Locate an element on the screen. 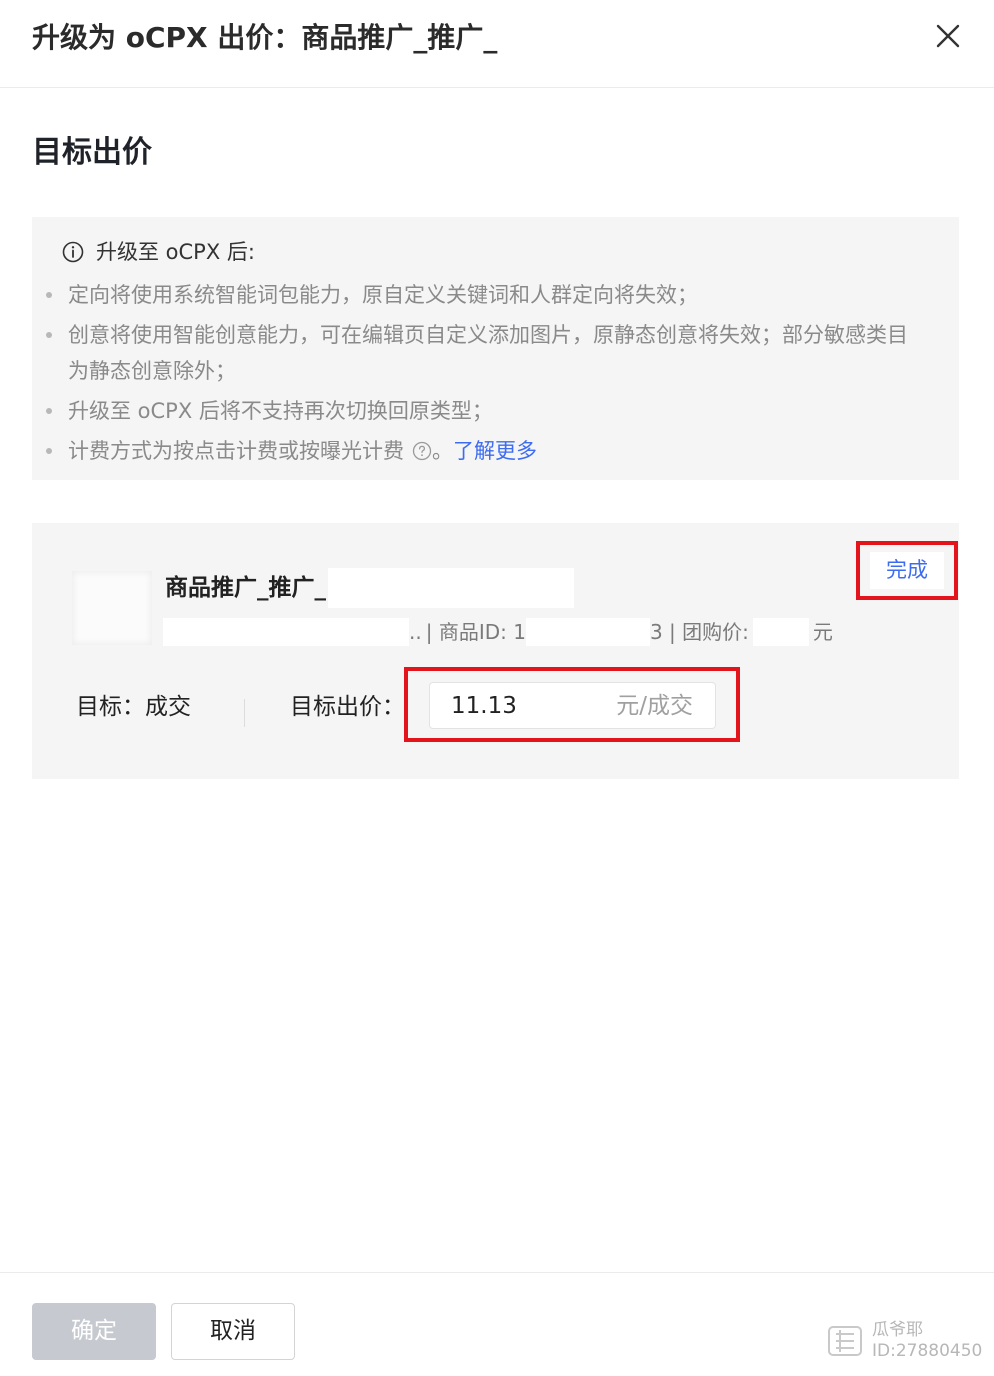 The height and width of the screenshot is (1376, 994). watermark-line1: 瓜爷耶 is located at coordinates (897, 1330).